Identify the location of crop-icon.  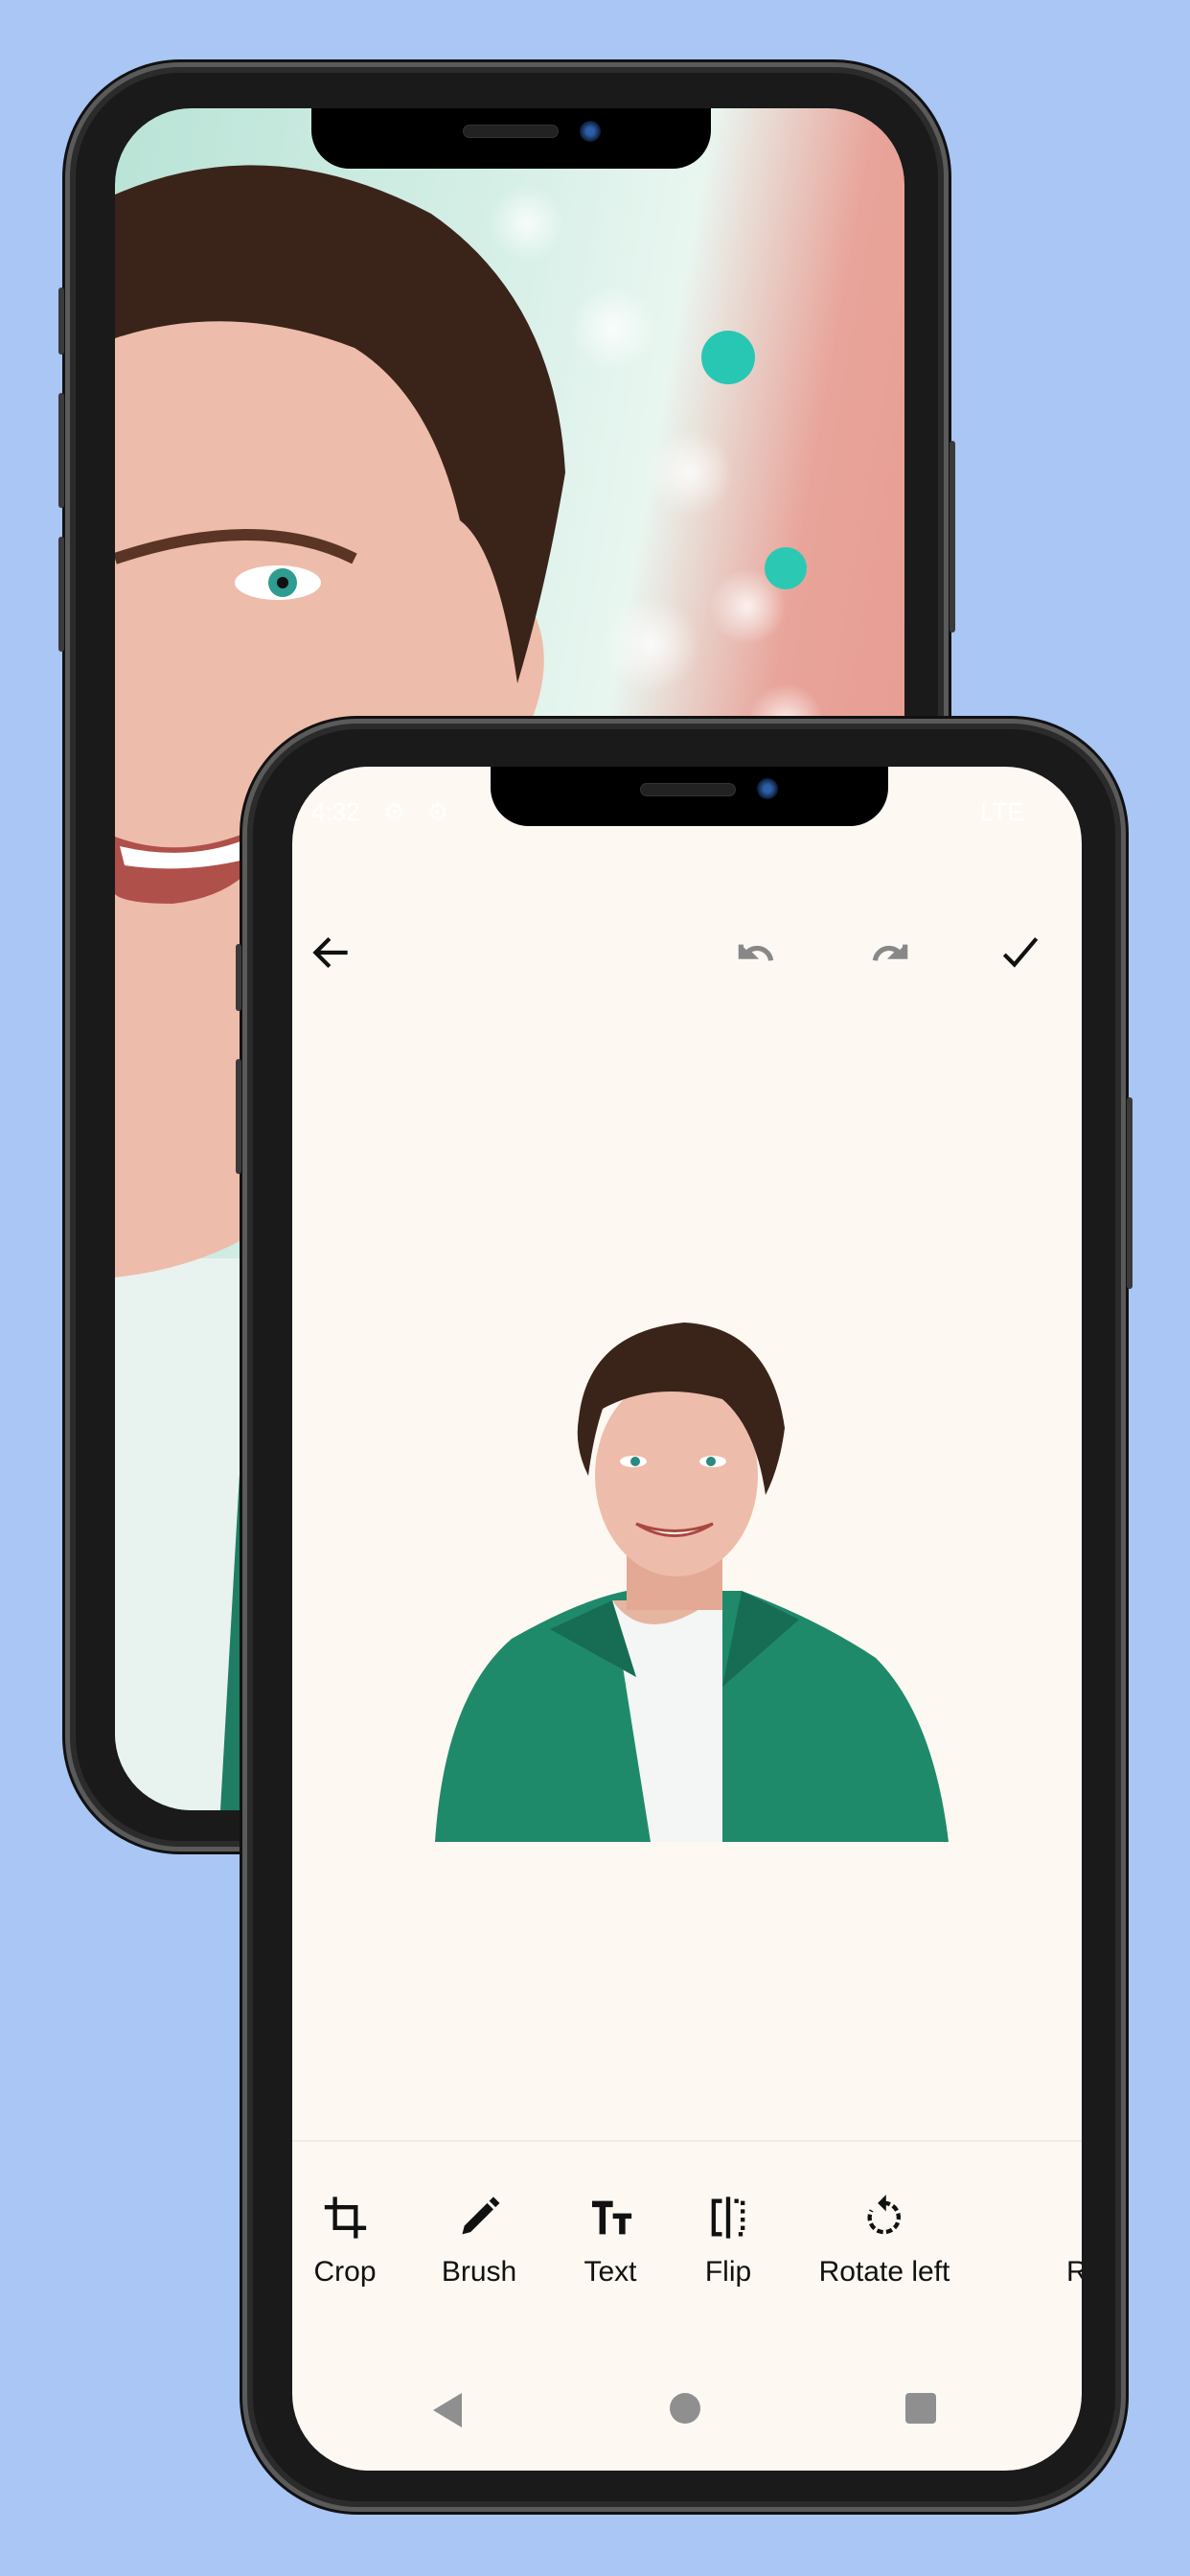
(345, 2217).